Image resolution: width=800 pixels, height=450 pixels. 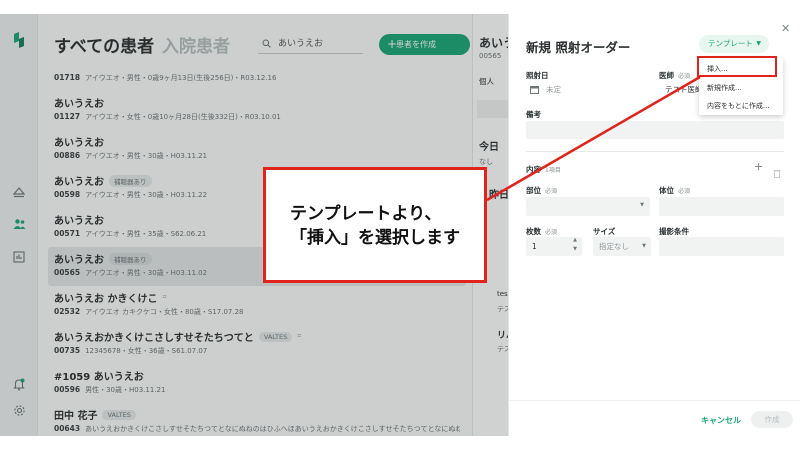 I want to click on stepper-arrows-icon: ▲ ▼, so click(x=575, y=245).